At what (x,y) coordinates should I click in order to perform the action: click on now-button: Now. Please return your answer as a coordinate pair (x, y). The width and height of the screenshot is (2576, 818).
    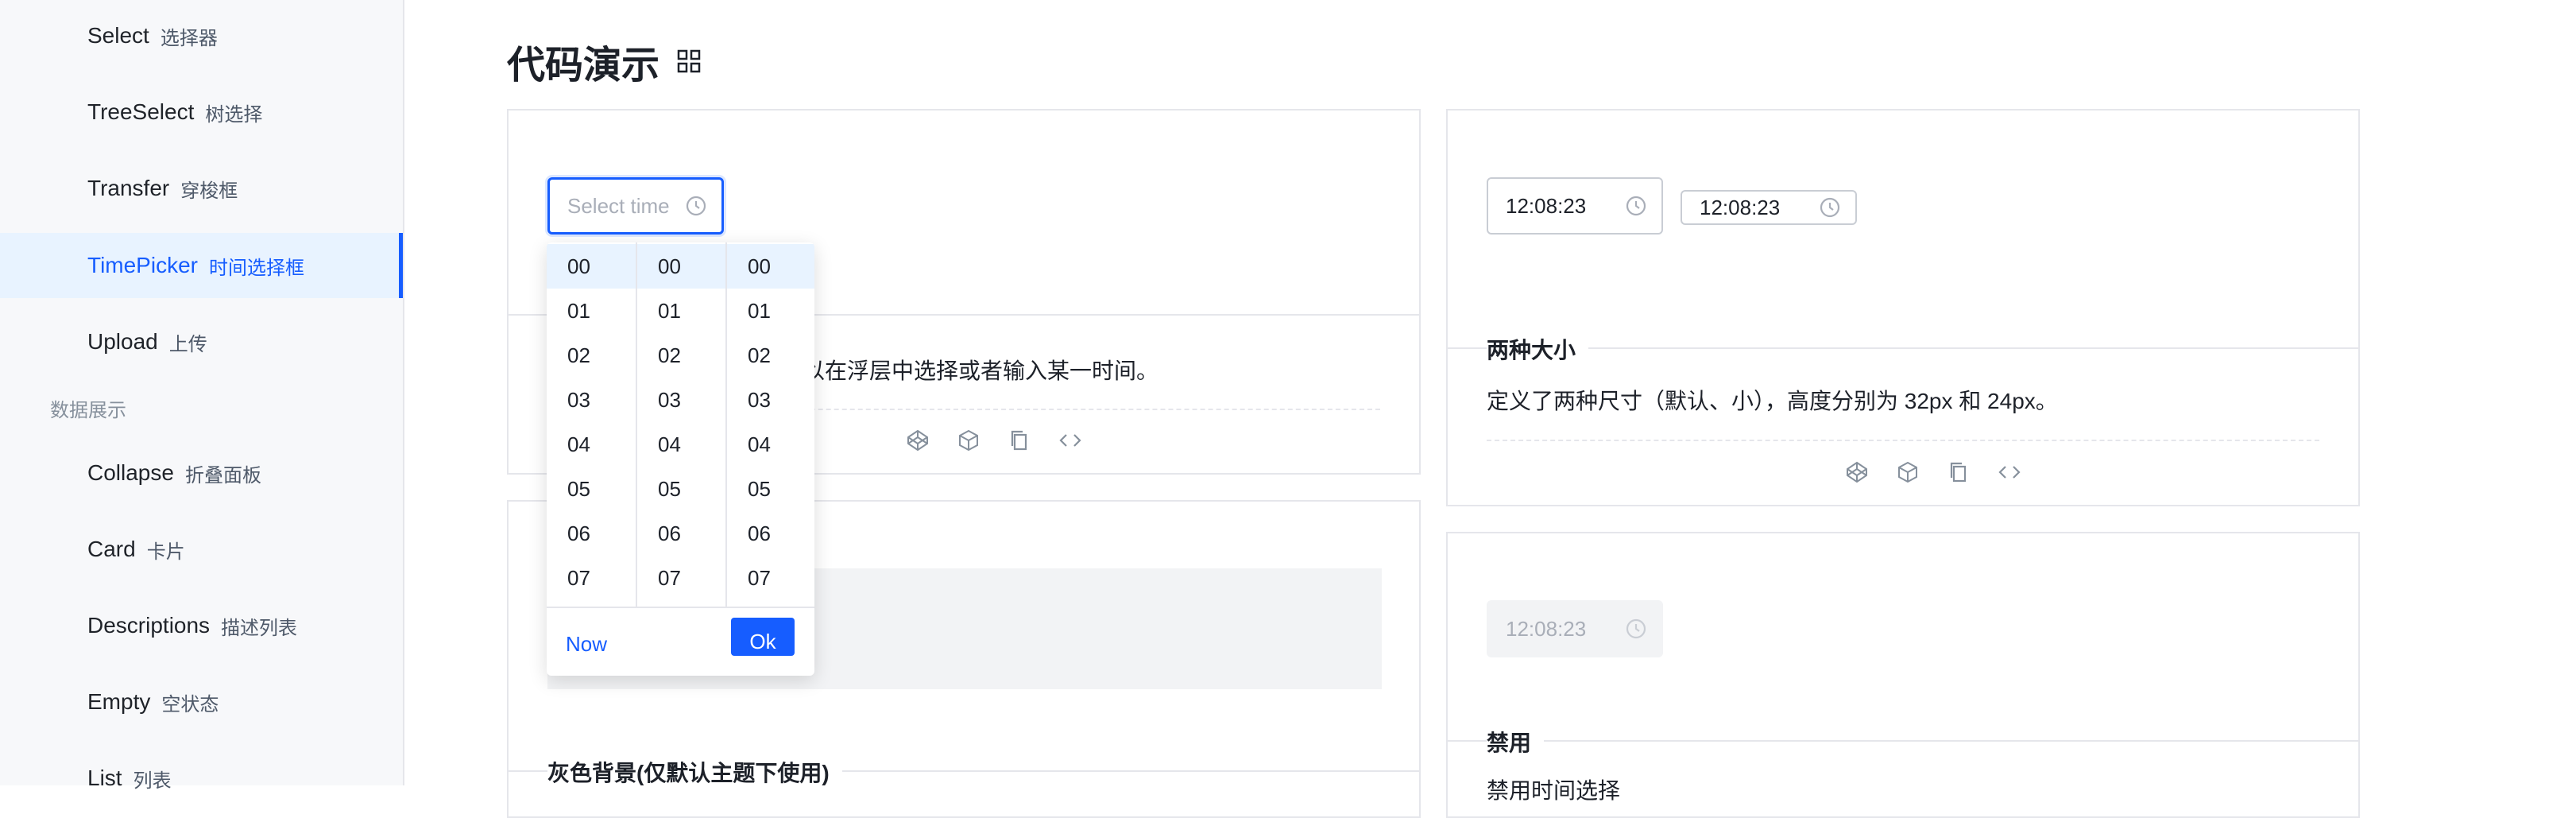
    Looking at the image, I should click on (586, 644).